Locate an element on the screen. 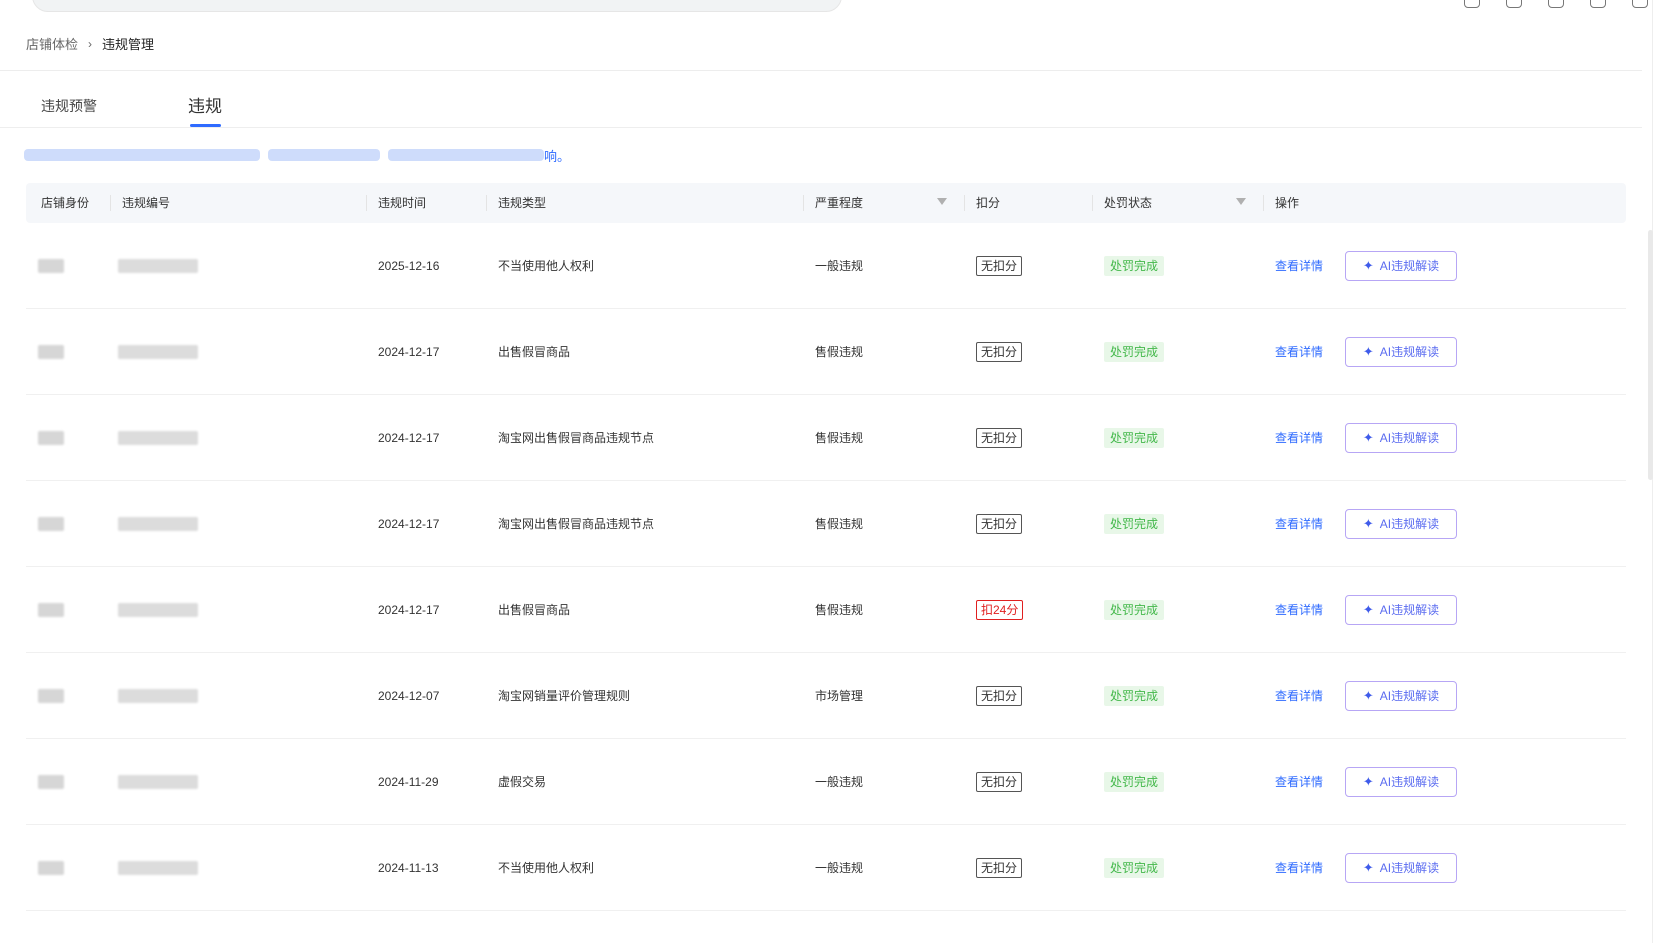  breadcrumb-parent-link: 店铺体检 is located at coordinates (52, 43).